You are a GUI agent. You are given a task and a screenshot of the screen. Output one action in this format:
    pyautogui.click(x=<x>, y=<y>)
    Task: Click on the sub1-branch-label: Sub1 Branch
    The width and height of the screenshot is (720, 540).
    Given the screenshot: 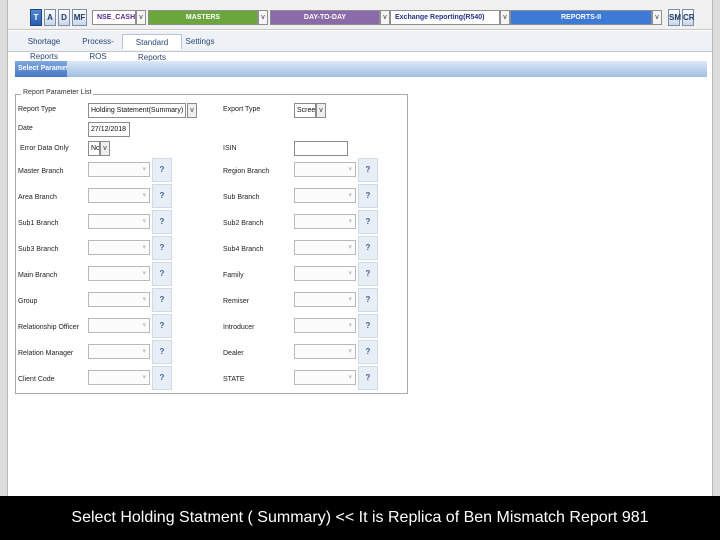 What is the action you would take?
    pyautogui.click(x=38, y=223)
    